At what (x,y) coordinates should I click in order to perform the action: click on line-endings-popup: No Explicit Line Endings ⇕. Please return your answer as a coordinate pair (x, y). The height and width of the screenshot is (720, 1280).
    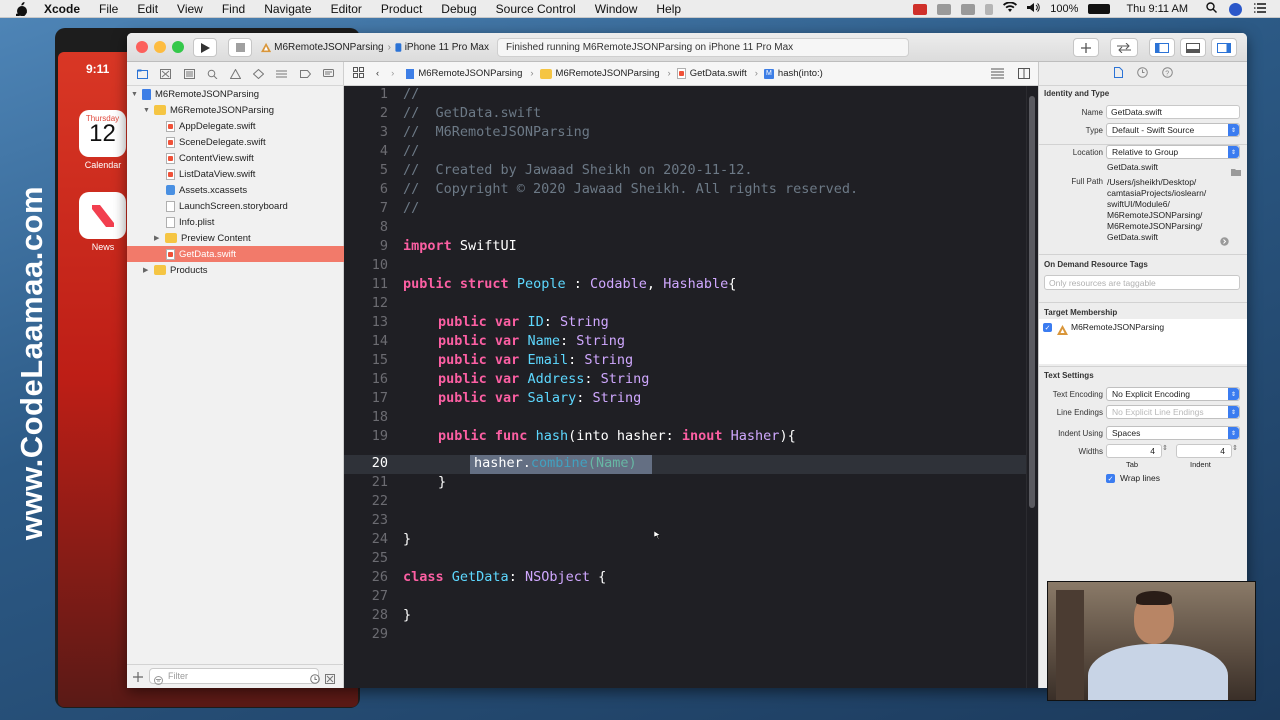
    Looking at the image, I should click on (1173, 412).